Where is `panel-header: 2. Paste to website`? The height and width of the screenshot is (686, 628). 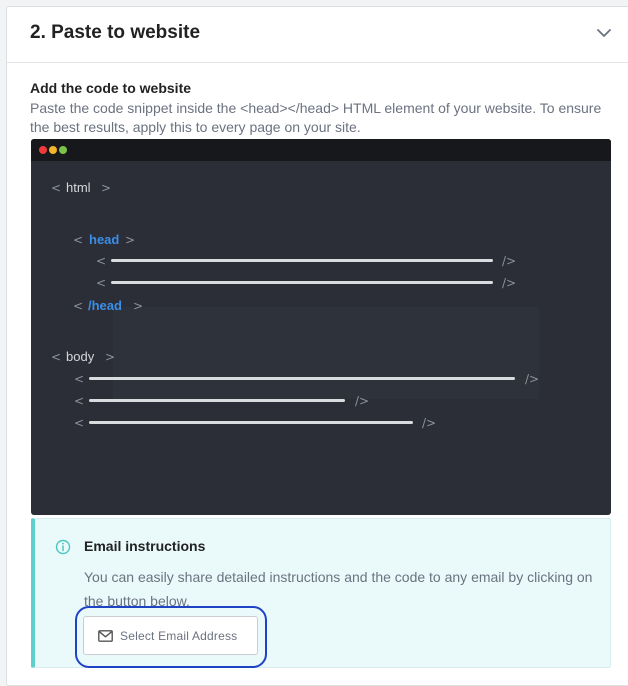 panel-header: 2. Paste to website is located at coordinates (317, 35).